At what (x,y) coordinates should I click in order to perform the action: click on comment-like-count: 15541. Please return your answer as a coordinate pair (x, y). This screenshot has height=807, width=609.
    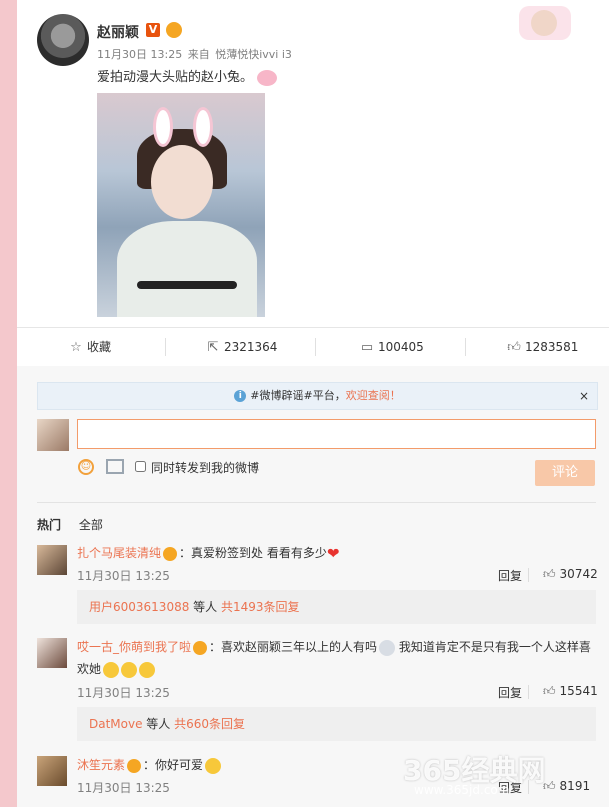
    Looking at the image, I should click on (578, 691).